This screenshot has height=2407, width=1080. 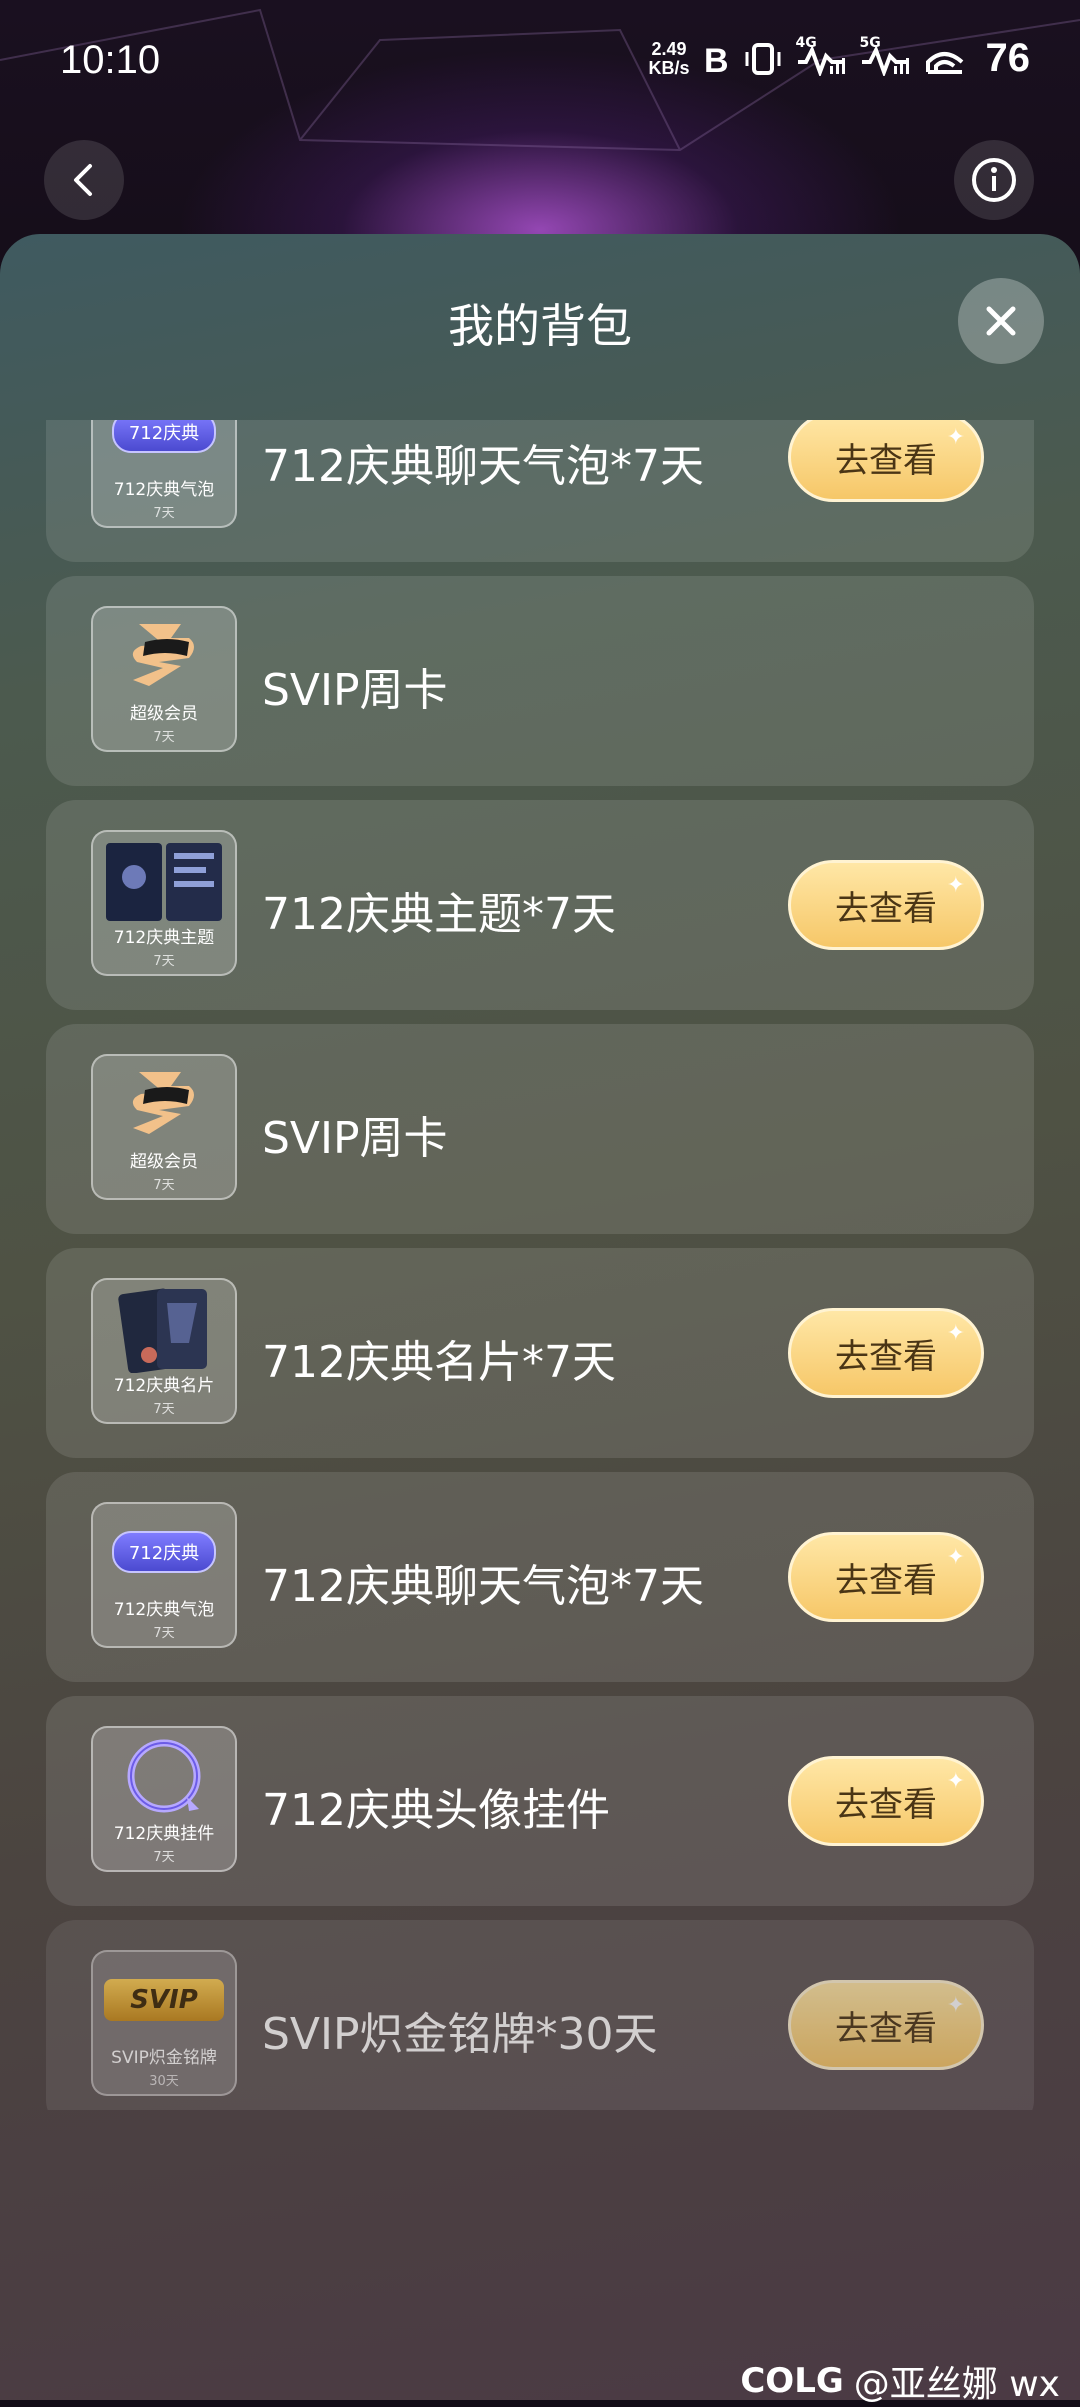 I want to click on watermark-logo: COLG, so click(x=792, y=2381).